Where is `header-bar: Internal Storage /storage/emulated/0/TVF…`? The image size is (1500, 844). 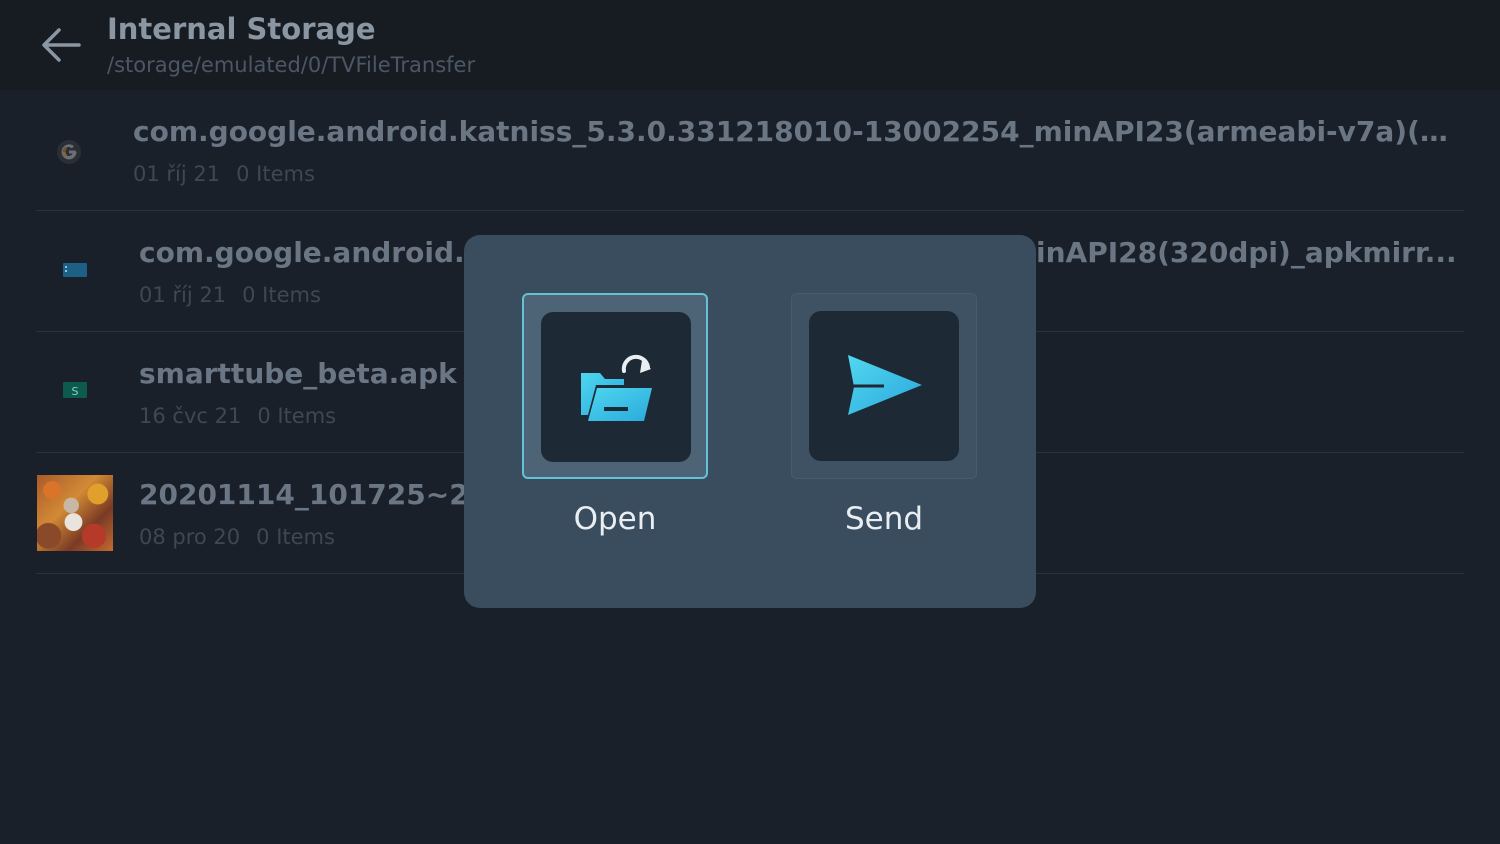 header-bar: Internal Storage /storage/emulated/0/TVF… is located at coordinates (750, 45).